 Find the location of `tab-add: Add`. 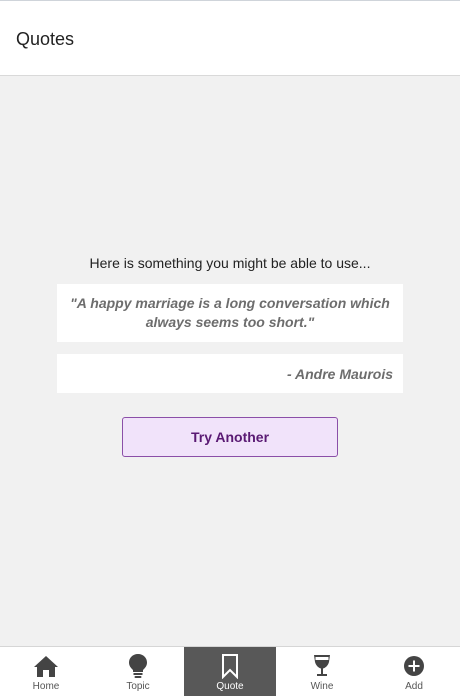

tab-add: Add is located at coordinates (414, 671).